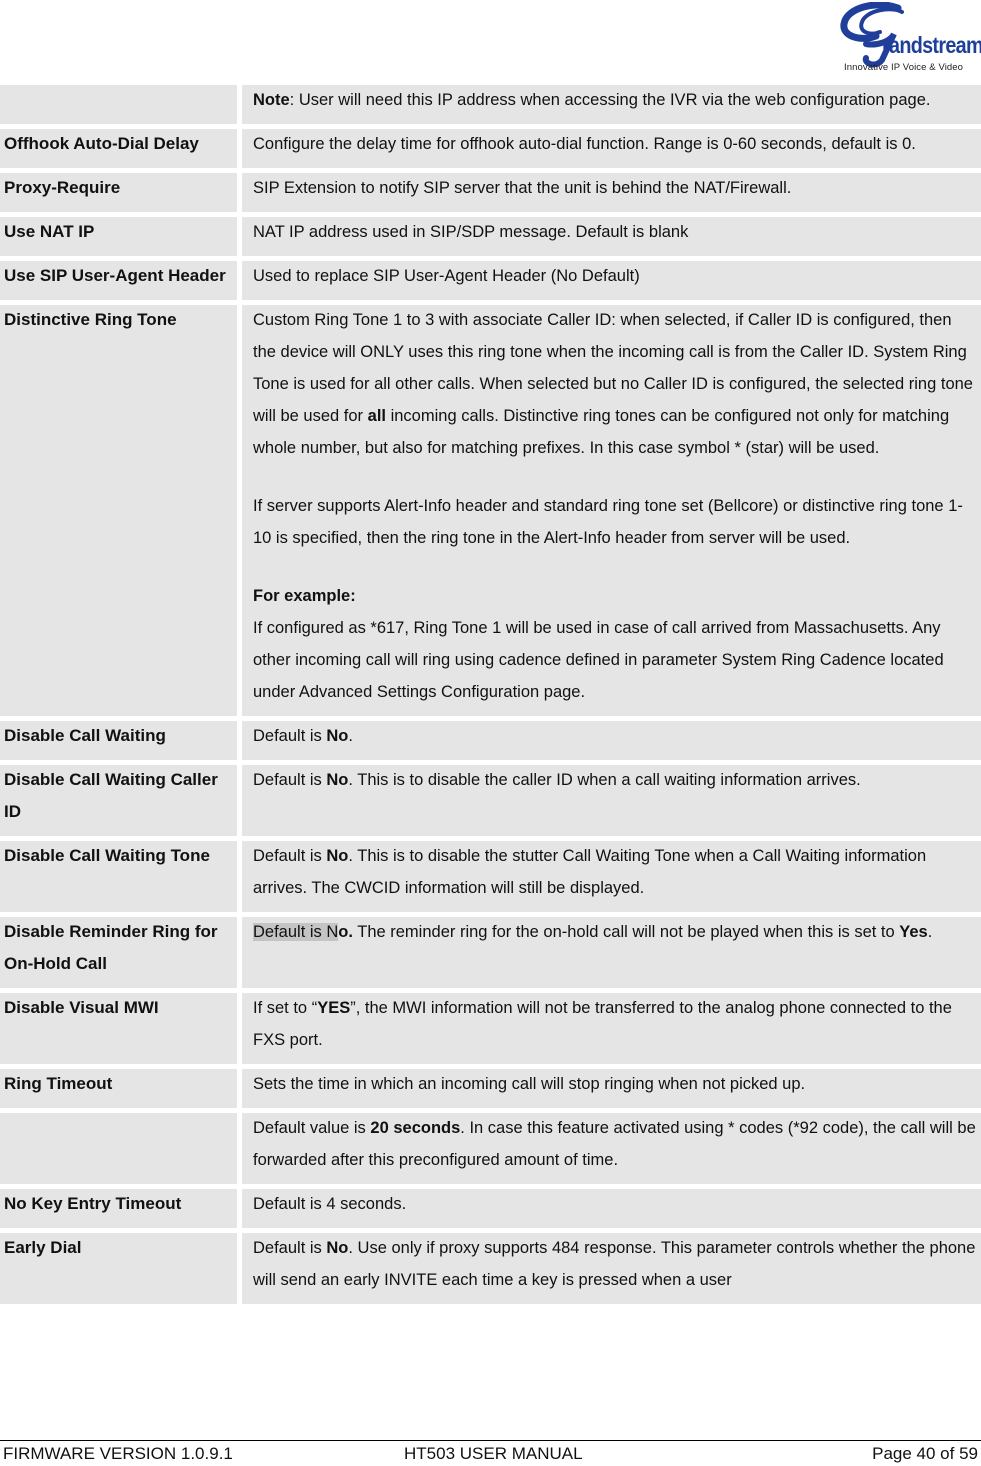 This screenshot has height=1466, width=981. Describe the element at coordinates (931, 45) in the screenshot. I see `logo-wordmark: randstream` at that location.